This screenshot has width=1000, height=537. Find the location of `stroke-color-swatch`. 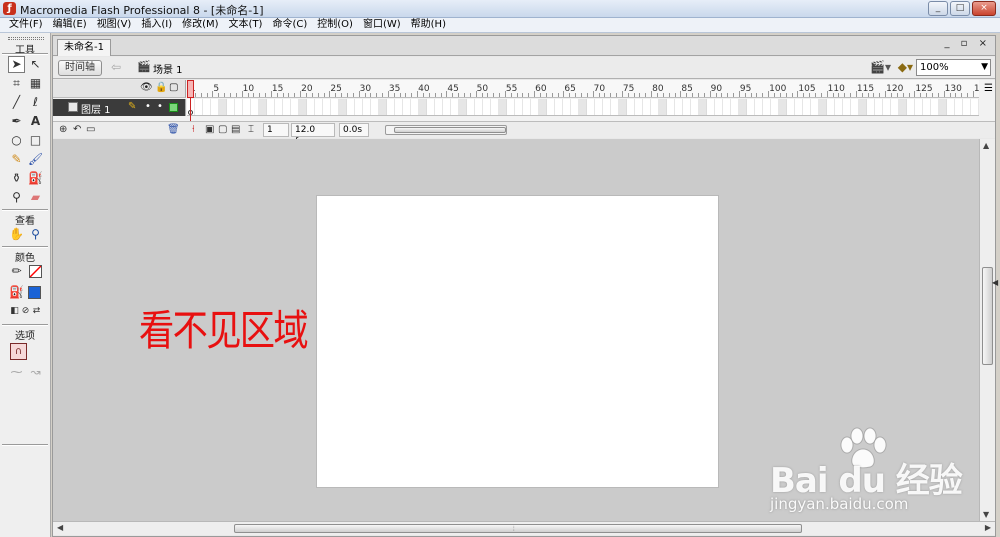

stroke-color-swatch is located at coordinates (35, 271).